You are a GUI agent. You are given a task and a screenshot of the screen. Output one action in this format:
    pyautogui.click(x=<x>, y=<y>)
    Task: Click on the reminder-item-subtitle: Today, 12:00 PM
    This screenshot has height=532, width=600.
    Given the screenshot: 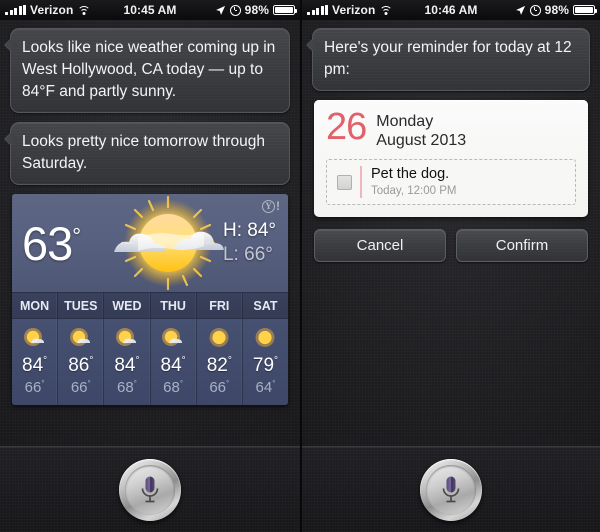 What is the action you would take?
    pyautogui.click(x=414, y=191)
    